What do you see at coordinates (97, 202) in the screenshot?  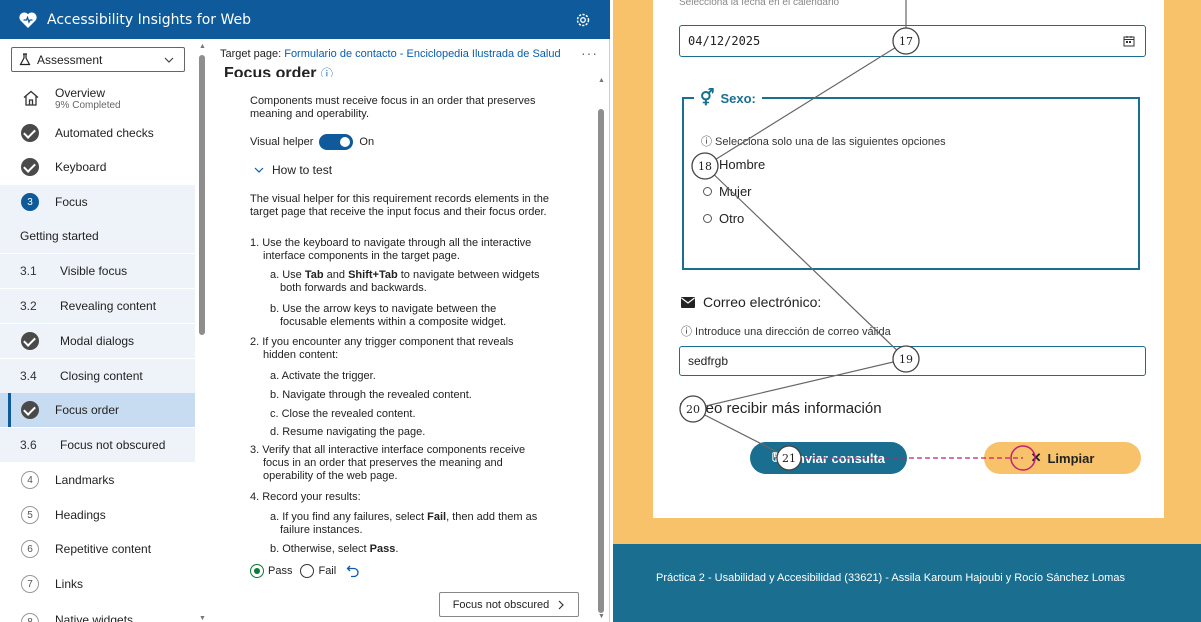 I see `sidebar-item-focus: 3 Focus` at bounding box center [97, 202].